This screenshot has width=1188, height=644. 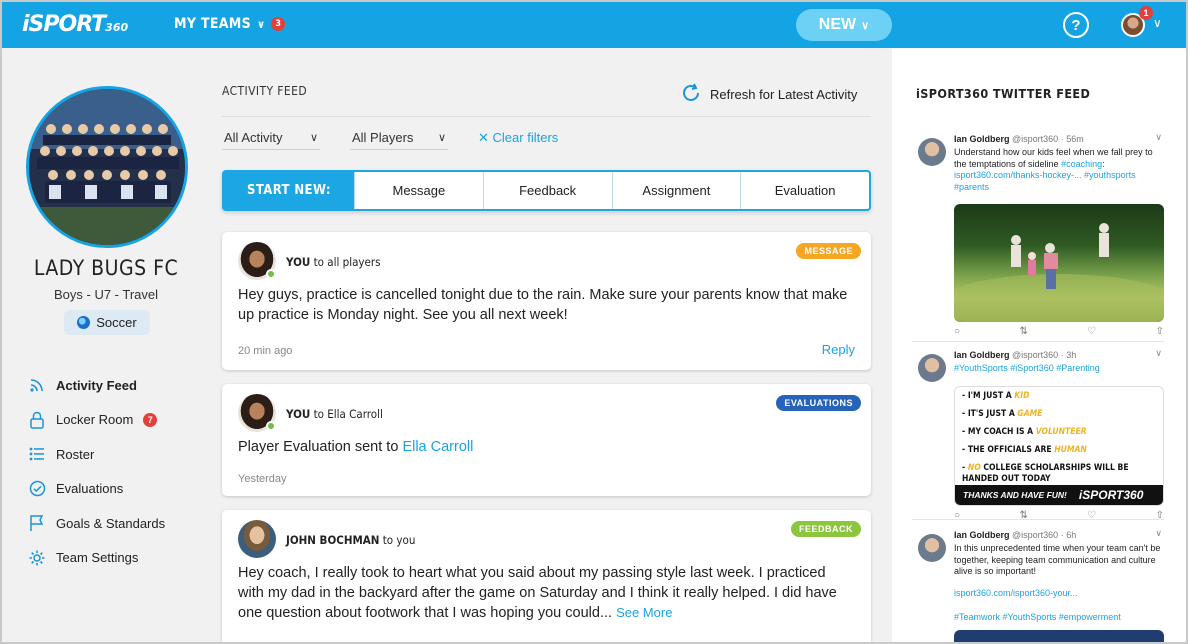 What do you see at coordinates (95, 420) in the screenshot?
I see `sidebar-item-label: Locker Room` at bounding box center [95, 420].